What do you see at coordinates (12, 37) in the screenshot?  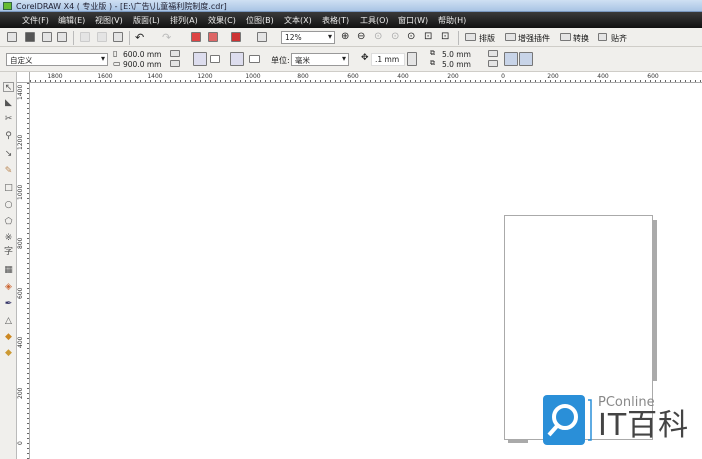 I see `new-icon` at bounding box center [12, 37].